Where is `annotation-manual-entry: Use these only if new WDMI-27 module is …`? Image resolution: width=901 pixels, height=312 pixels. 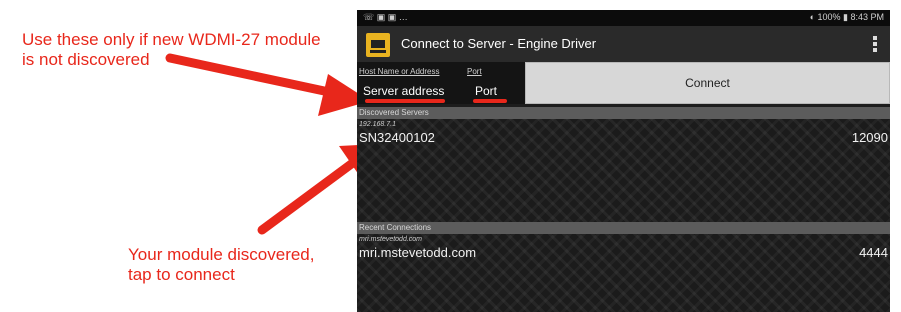
annotation-manual-entry: Use these only if new WDMI-27 module is … is located at coordinates (171, 50).